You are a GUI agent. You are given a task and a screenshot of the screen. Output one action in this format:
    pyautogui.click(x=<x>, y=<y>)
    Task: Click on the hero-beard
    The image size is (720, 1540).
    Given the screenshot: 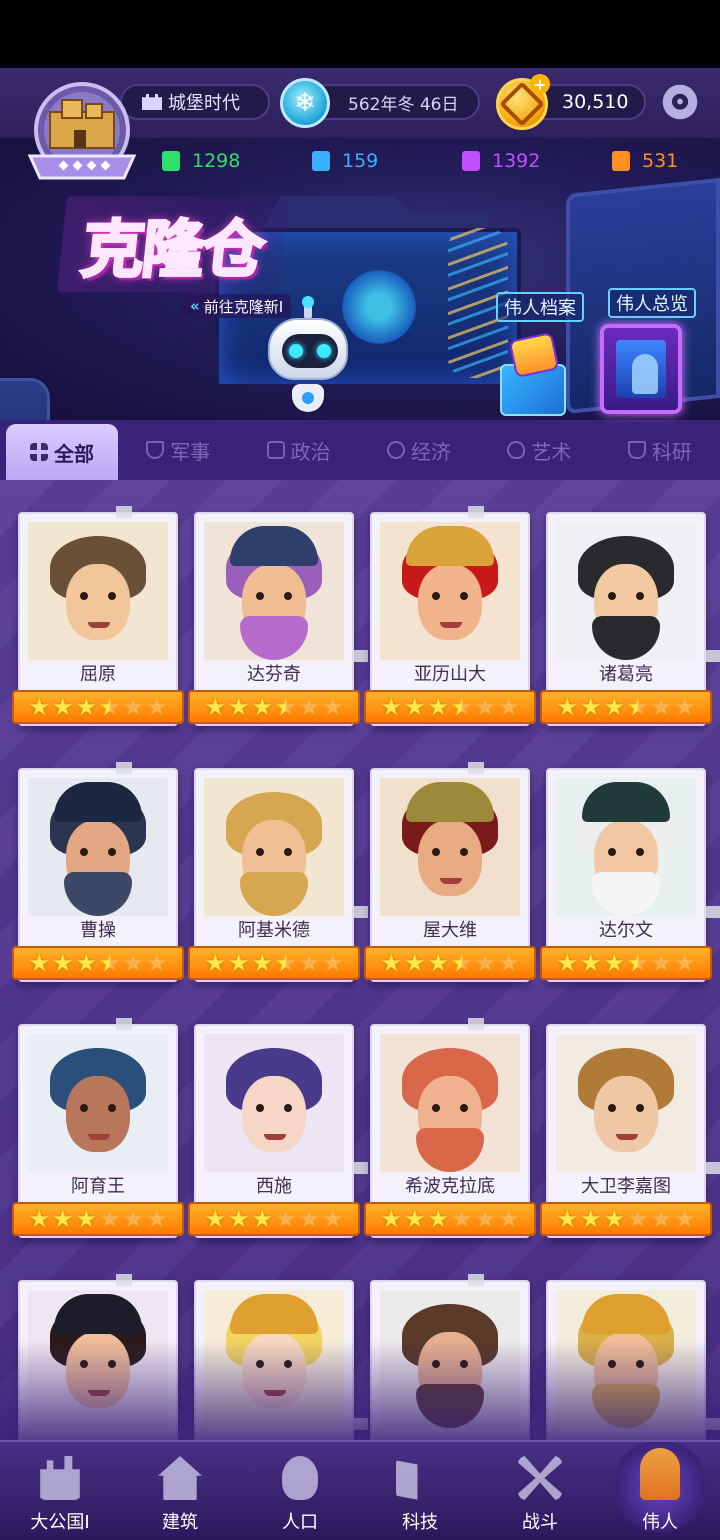 What is the action you would take?
    pyautogui.click(x=626, y=894)
    